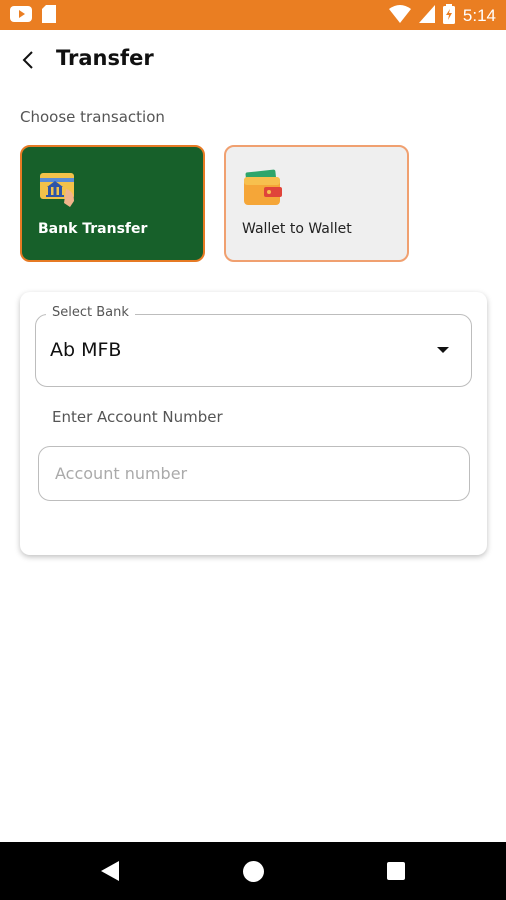 This screenshot has height=900, width=506. I want to click on home-icon, so click(253, 871).